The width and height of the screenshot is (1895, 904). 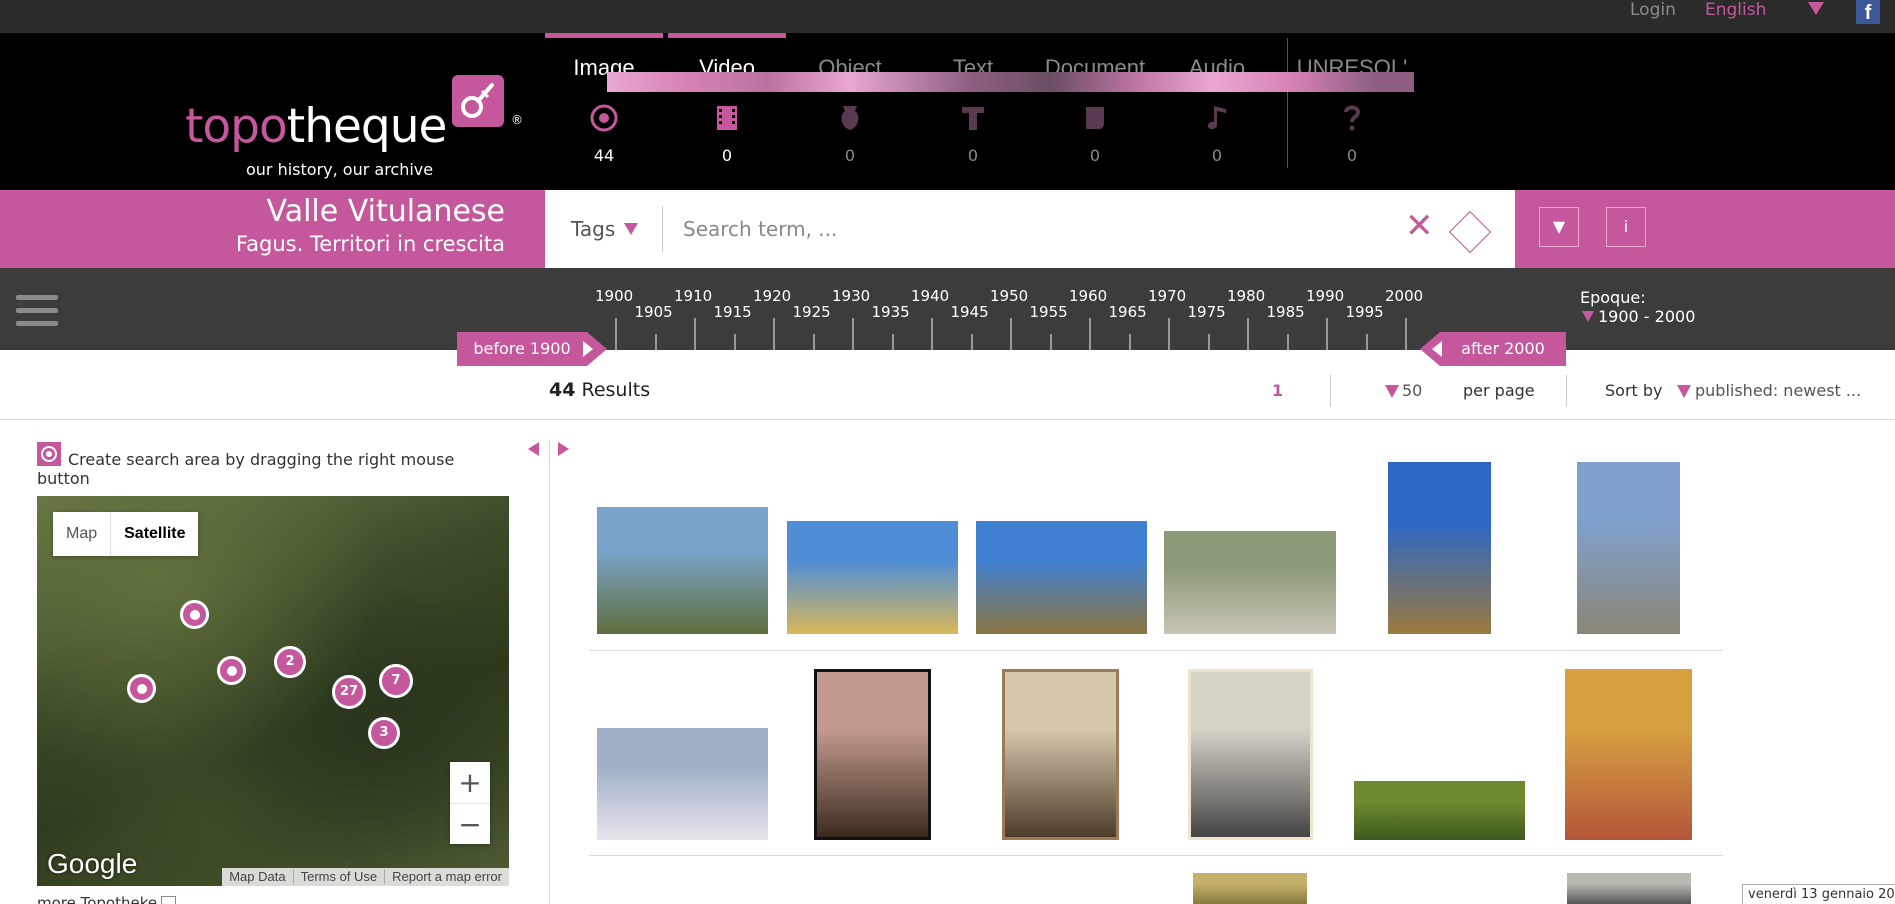 I want to click on audio-icon, so click(x=1216, y=118).